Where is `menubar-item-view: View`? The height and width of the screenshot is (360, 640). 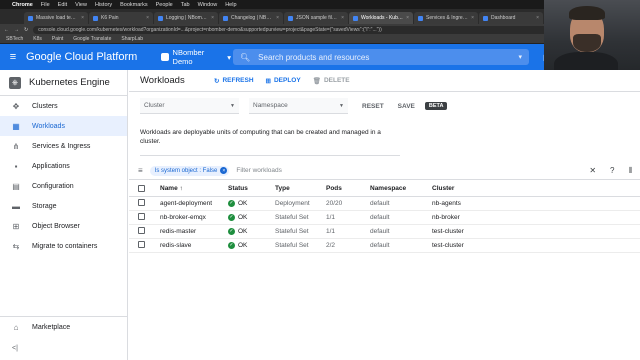
menubar-item-view: View is located at coordinates (81, 5).